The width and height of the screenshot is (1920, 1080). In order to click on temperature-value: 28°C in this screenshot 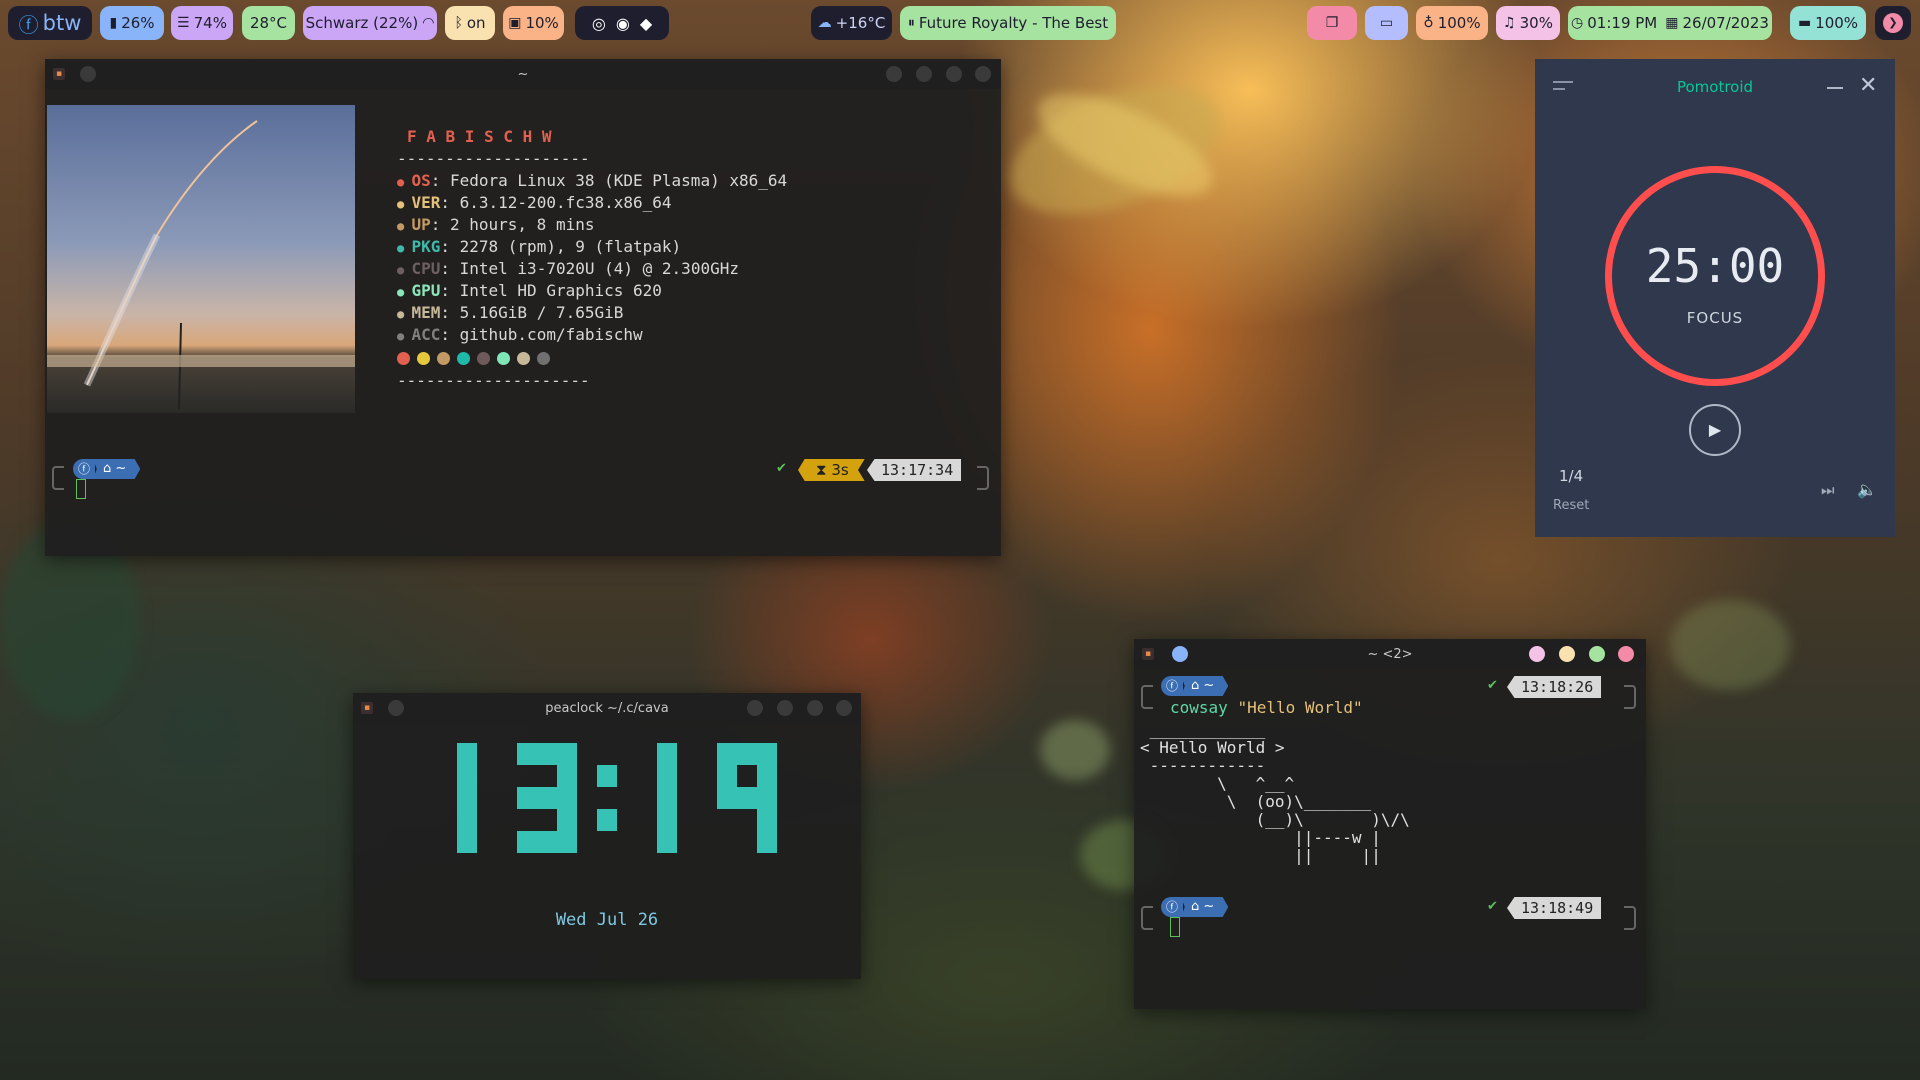, I will do `click(268, 23)`.